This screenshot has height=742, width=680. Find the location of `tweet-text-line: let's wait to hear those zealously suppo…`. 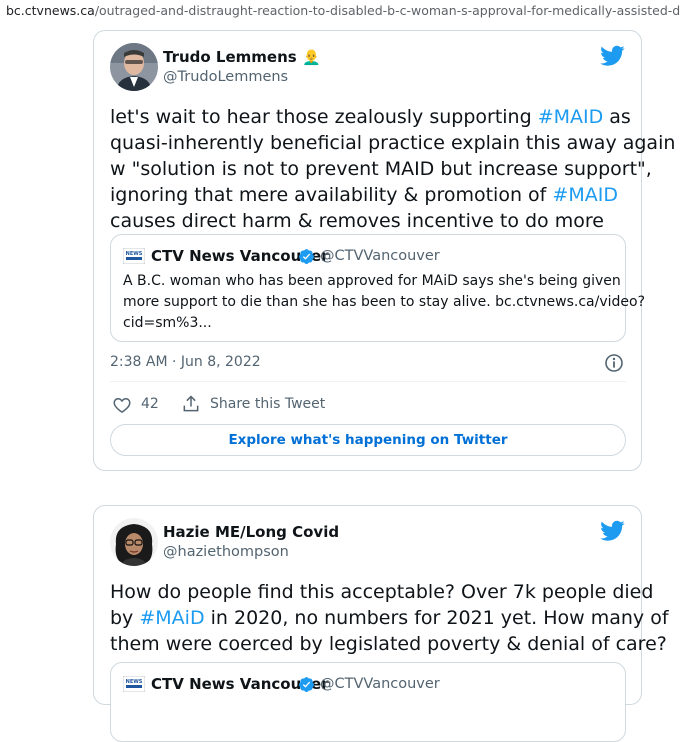

tweet-text-line: let's wait to hear those zealously suppo… is located at coordinates (371, 117).